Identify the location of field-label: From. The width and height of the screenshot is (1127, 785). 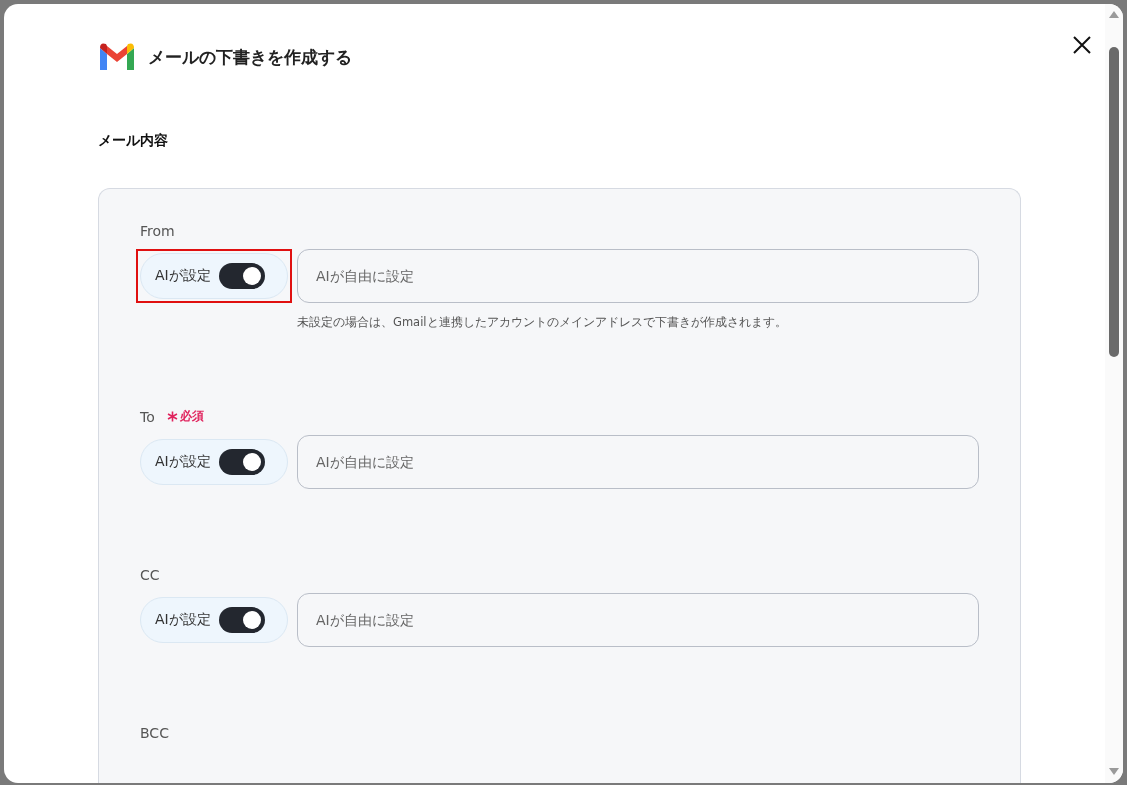
(157, 231).